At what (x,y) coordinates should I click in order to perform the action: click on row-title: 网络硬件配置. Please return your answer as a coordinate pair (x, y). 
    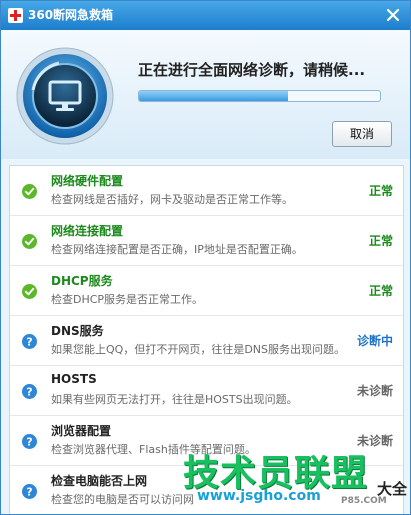
    Looking at the image, I should click on (87, 181).